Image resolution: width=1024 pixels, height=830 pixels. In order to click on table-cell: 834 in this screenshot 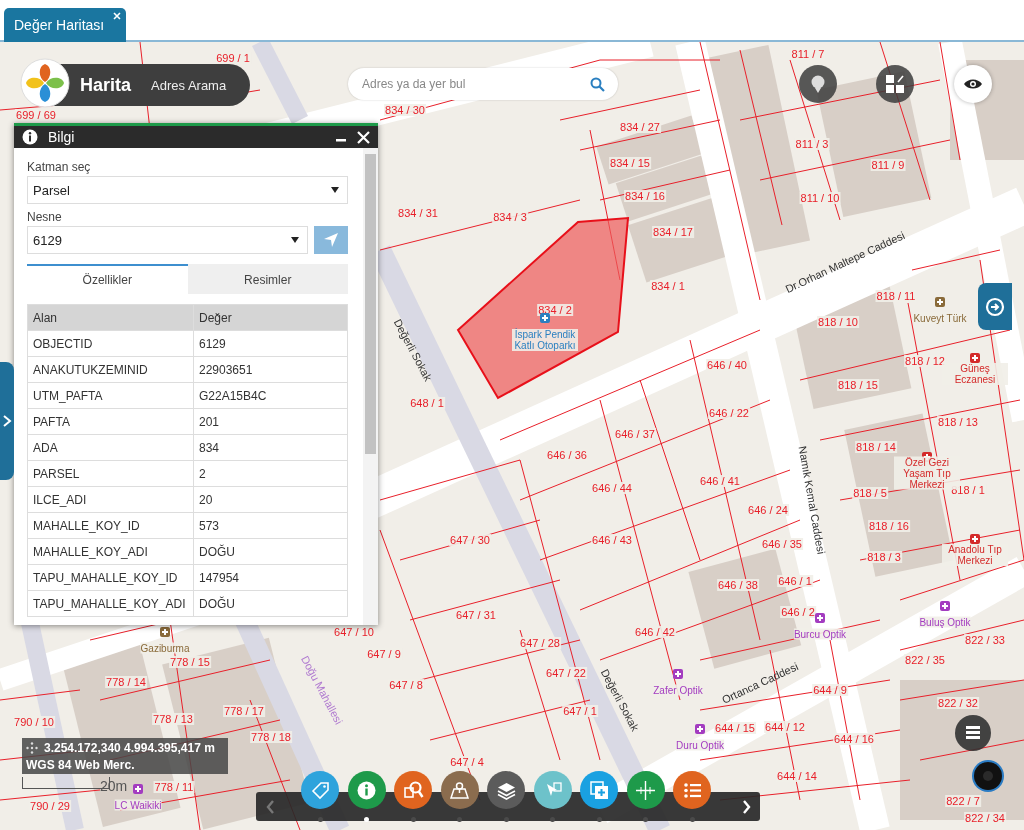, I will do `click(270, 447)`.